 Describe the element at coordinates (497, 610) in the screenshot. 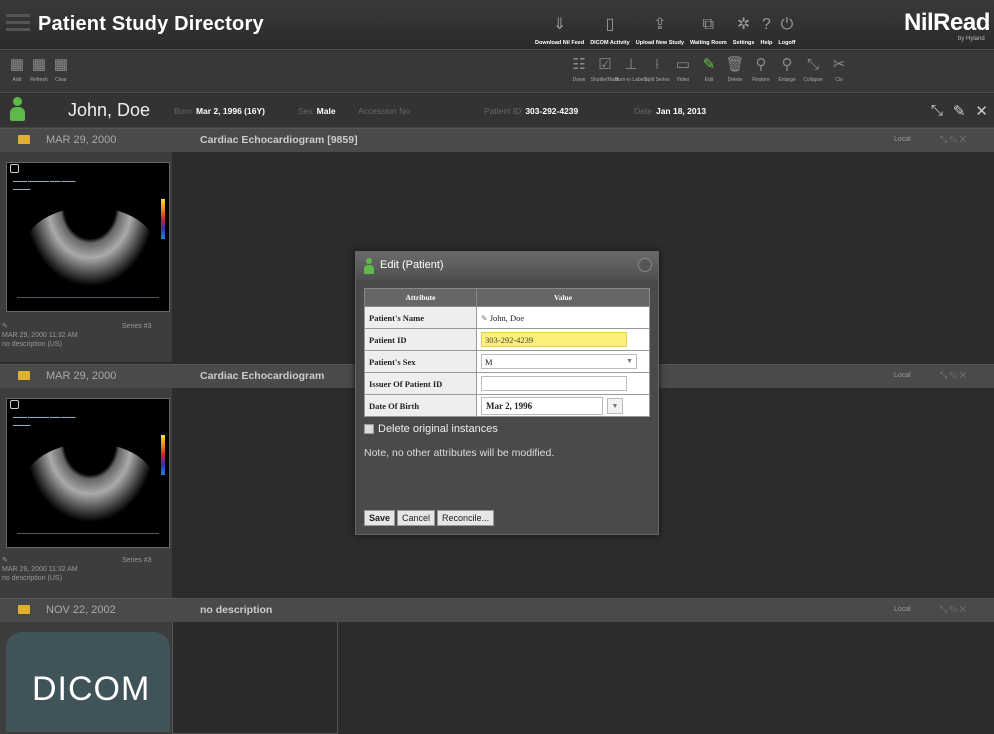

I see `study-header: NOV 22, 2002 no description Local ⤡✎✕` at that location.